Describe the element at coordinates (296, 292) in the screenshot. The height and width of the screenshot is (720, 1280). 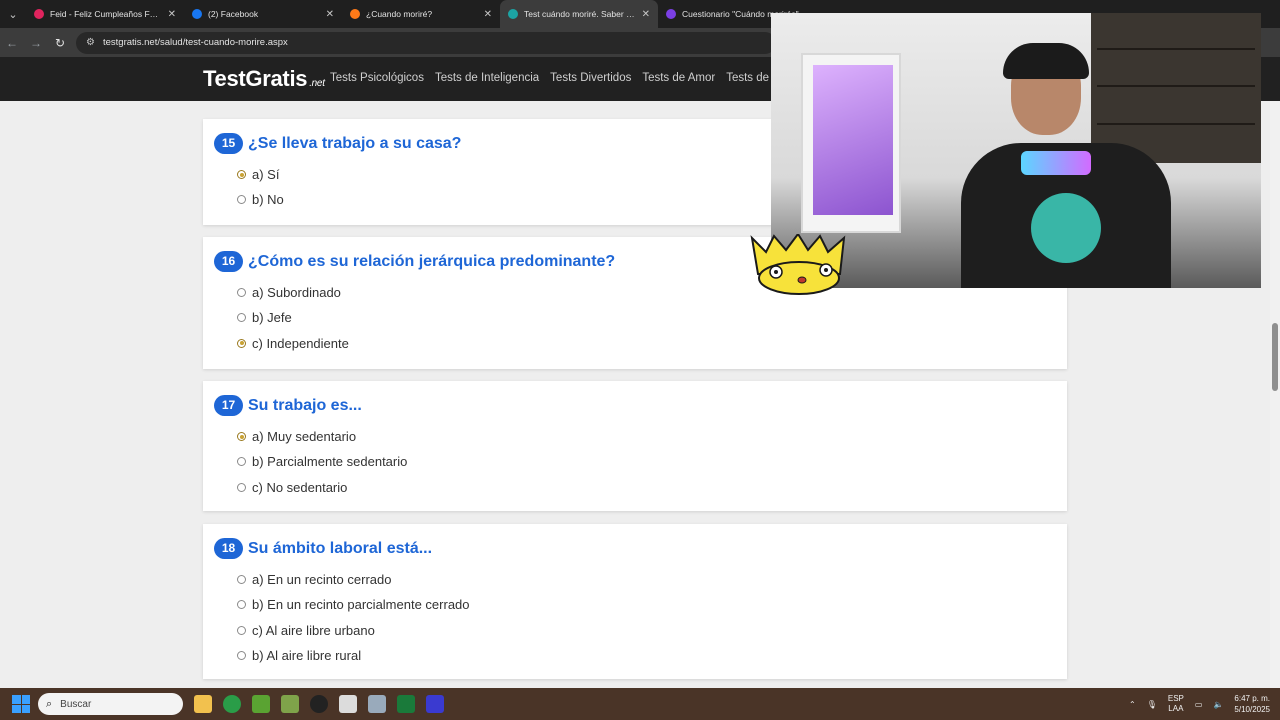
I see `answer-option-label: a) Subordinado` at that location.